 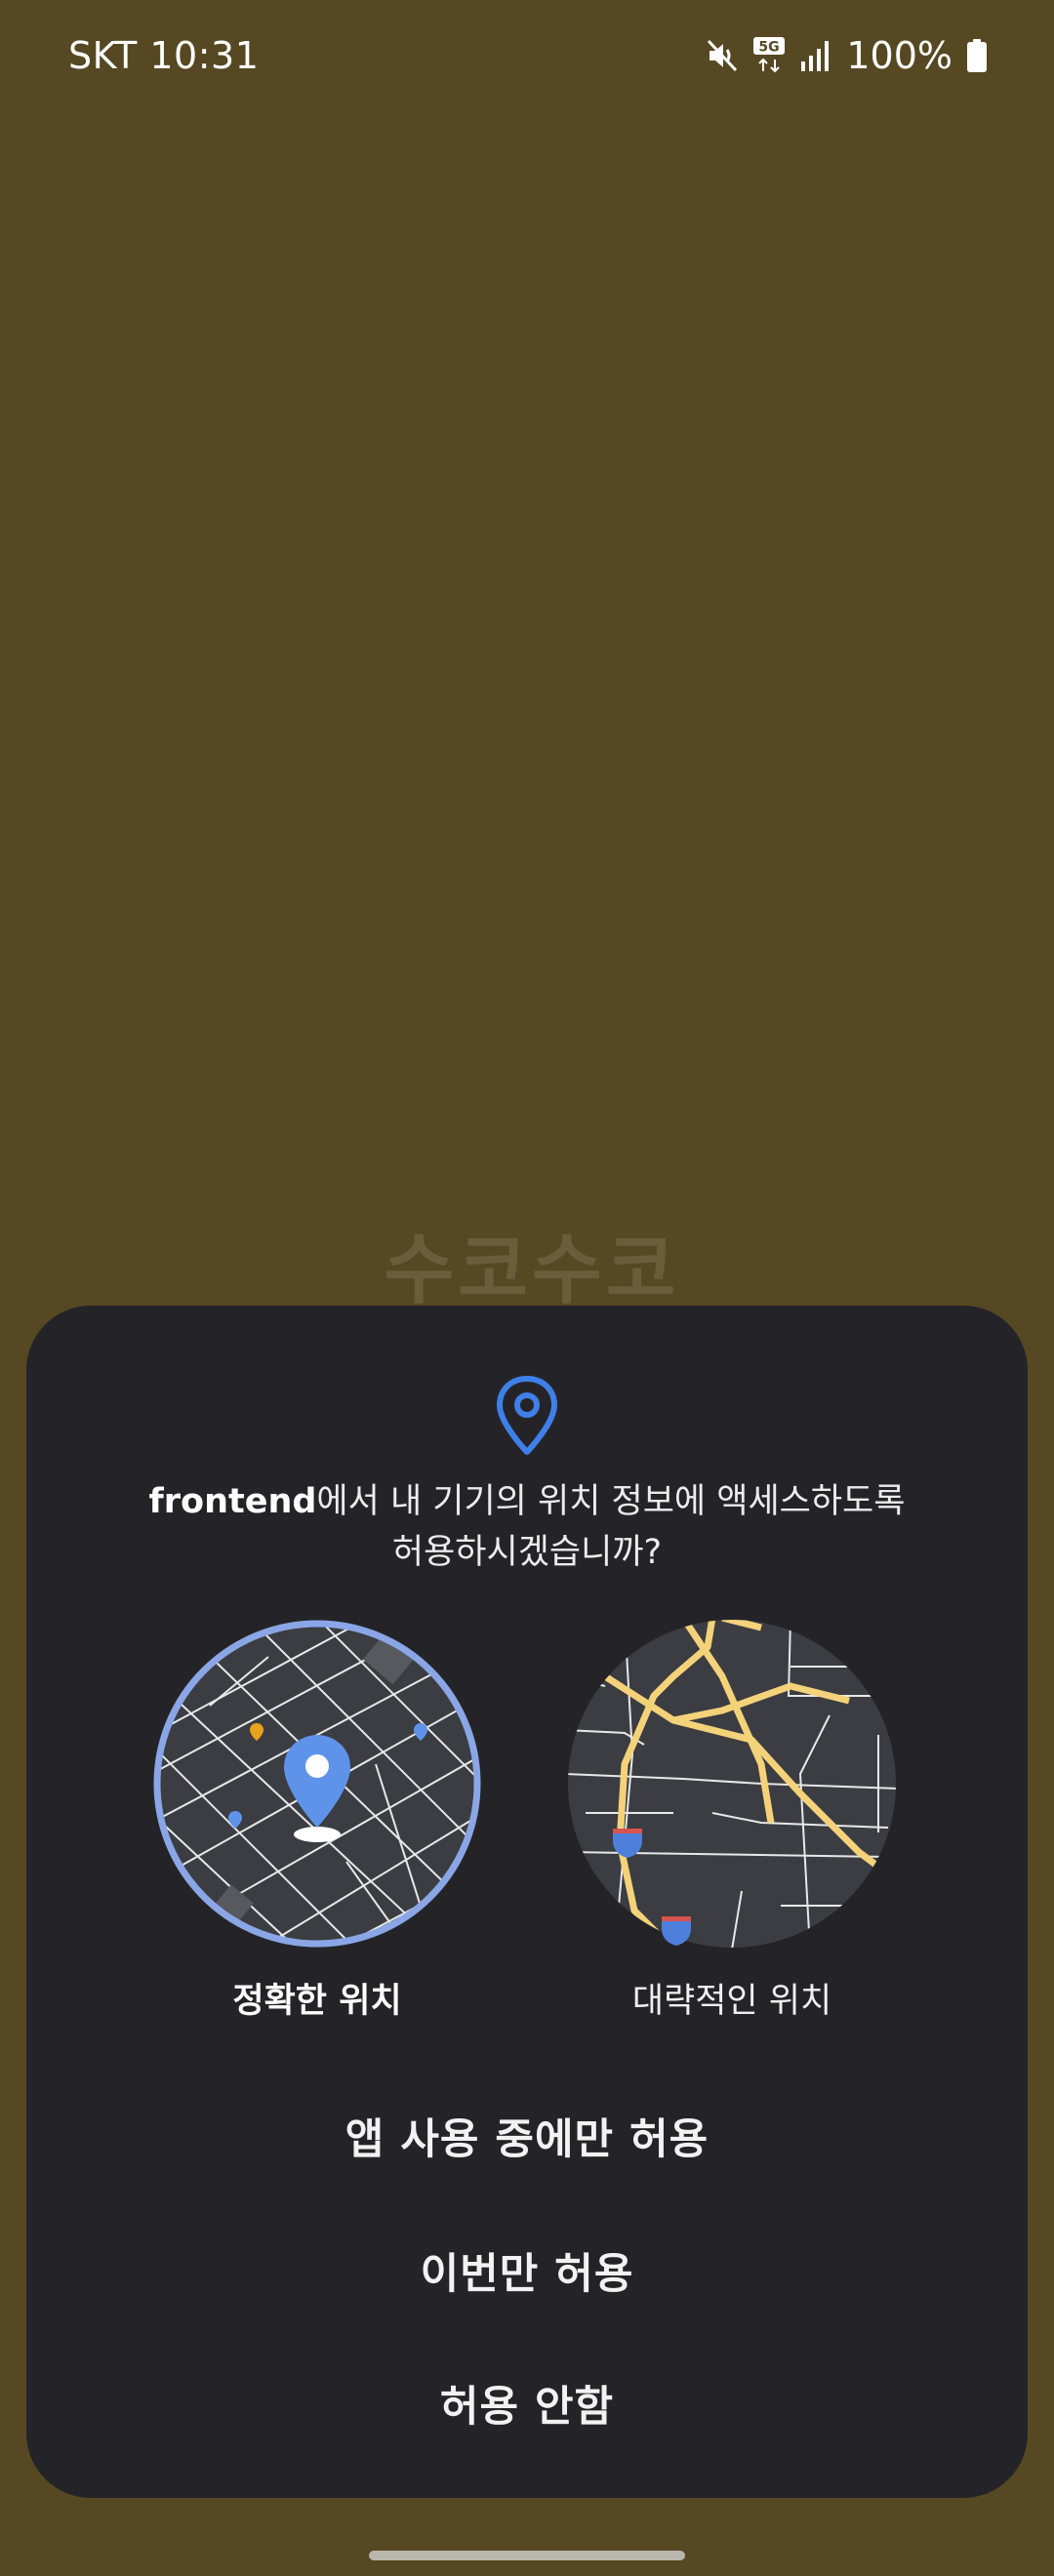 I want to click on location-pin-icon, so click(x=527, y=1415).